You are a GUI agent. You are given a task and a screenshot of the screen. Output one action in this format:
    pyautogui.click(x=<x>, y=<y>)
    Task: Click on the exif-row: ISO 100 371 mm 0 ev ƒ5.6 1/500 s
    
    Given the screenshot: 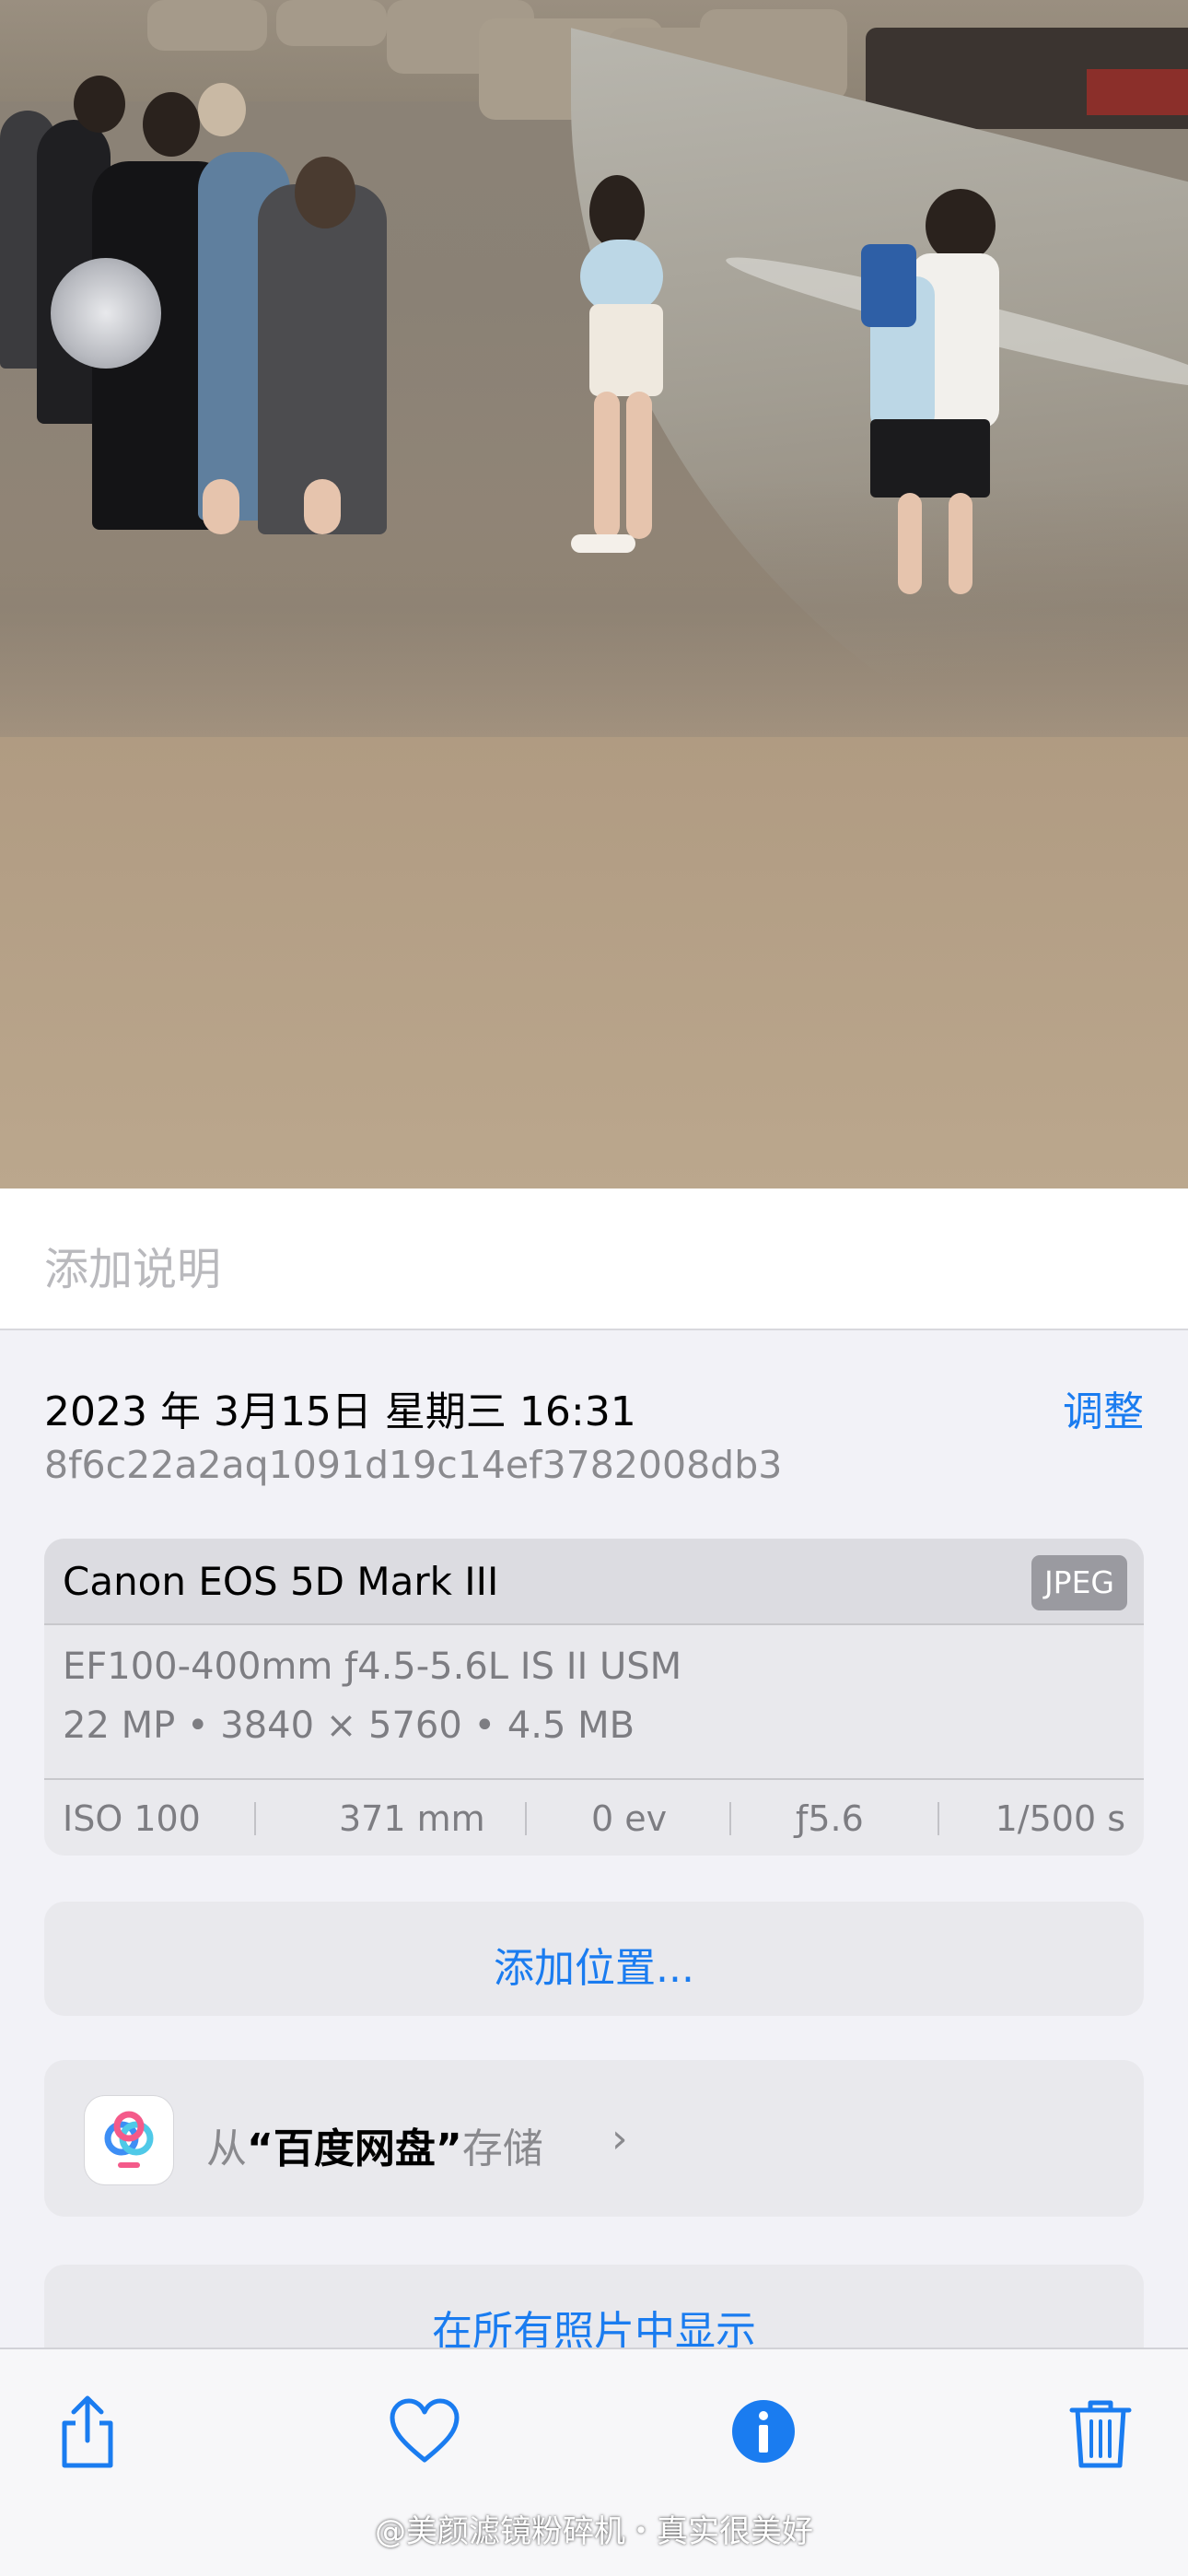 What is the action you would take?
    pyautogui.click(x=594, y=1817)
    